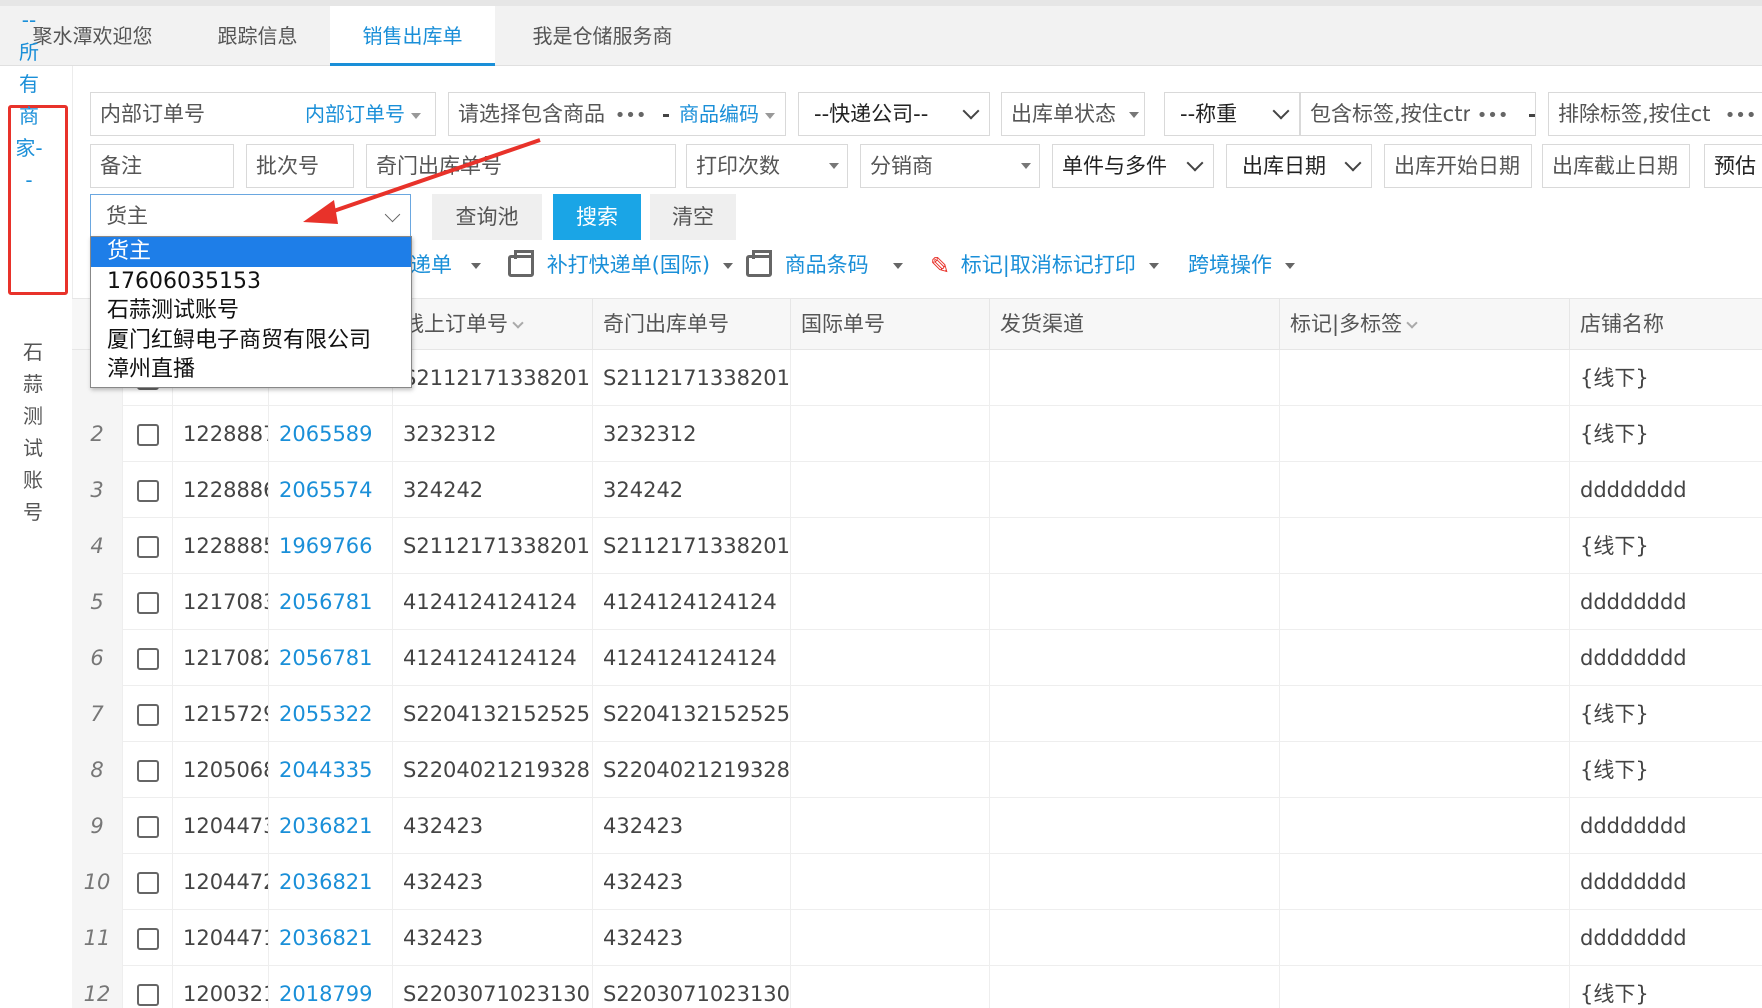  What do you see at coordinates (917, 434) in the screenshot?
I see `table-row: 2 1228887 2065589 3232312 3232312 {线下}` at bounding box center [917, 434].